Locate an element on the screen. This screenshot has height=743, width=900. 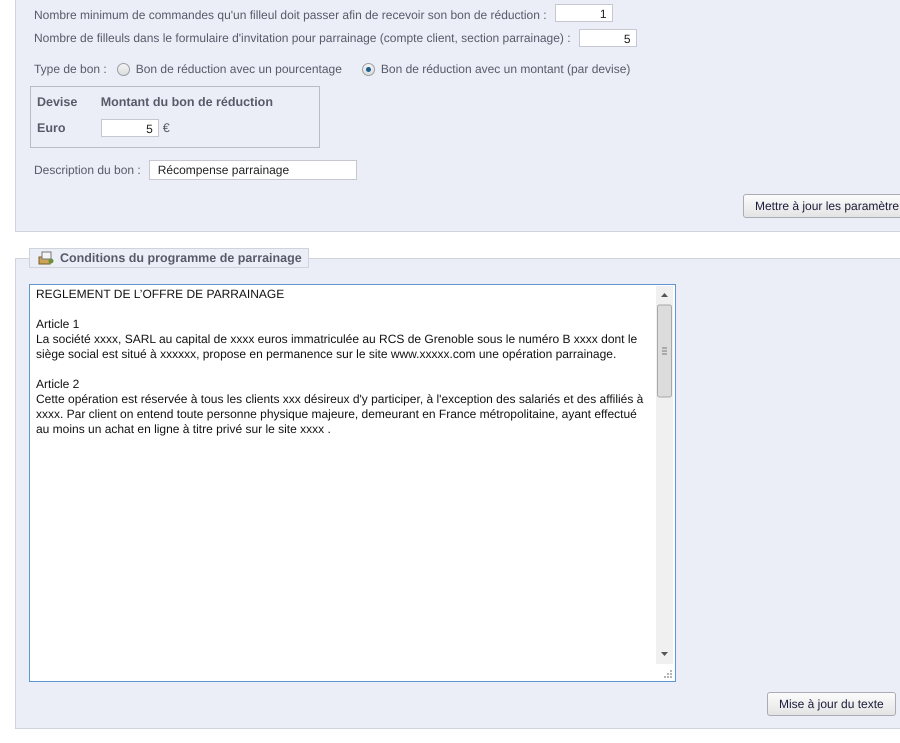
text-paragraph: Article 2 Cette opération est réservée à tous les clients xxx désireux d'y participer, à l'exception des salariés et des affiliés à xxxx. Par client on entend toute personne physique majeure, demeurant en France métropolitaine, ayant effectué au moins un achat en ligne à titre privé sur le site xxxx . is located at coordinates (340, 407).